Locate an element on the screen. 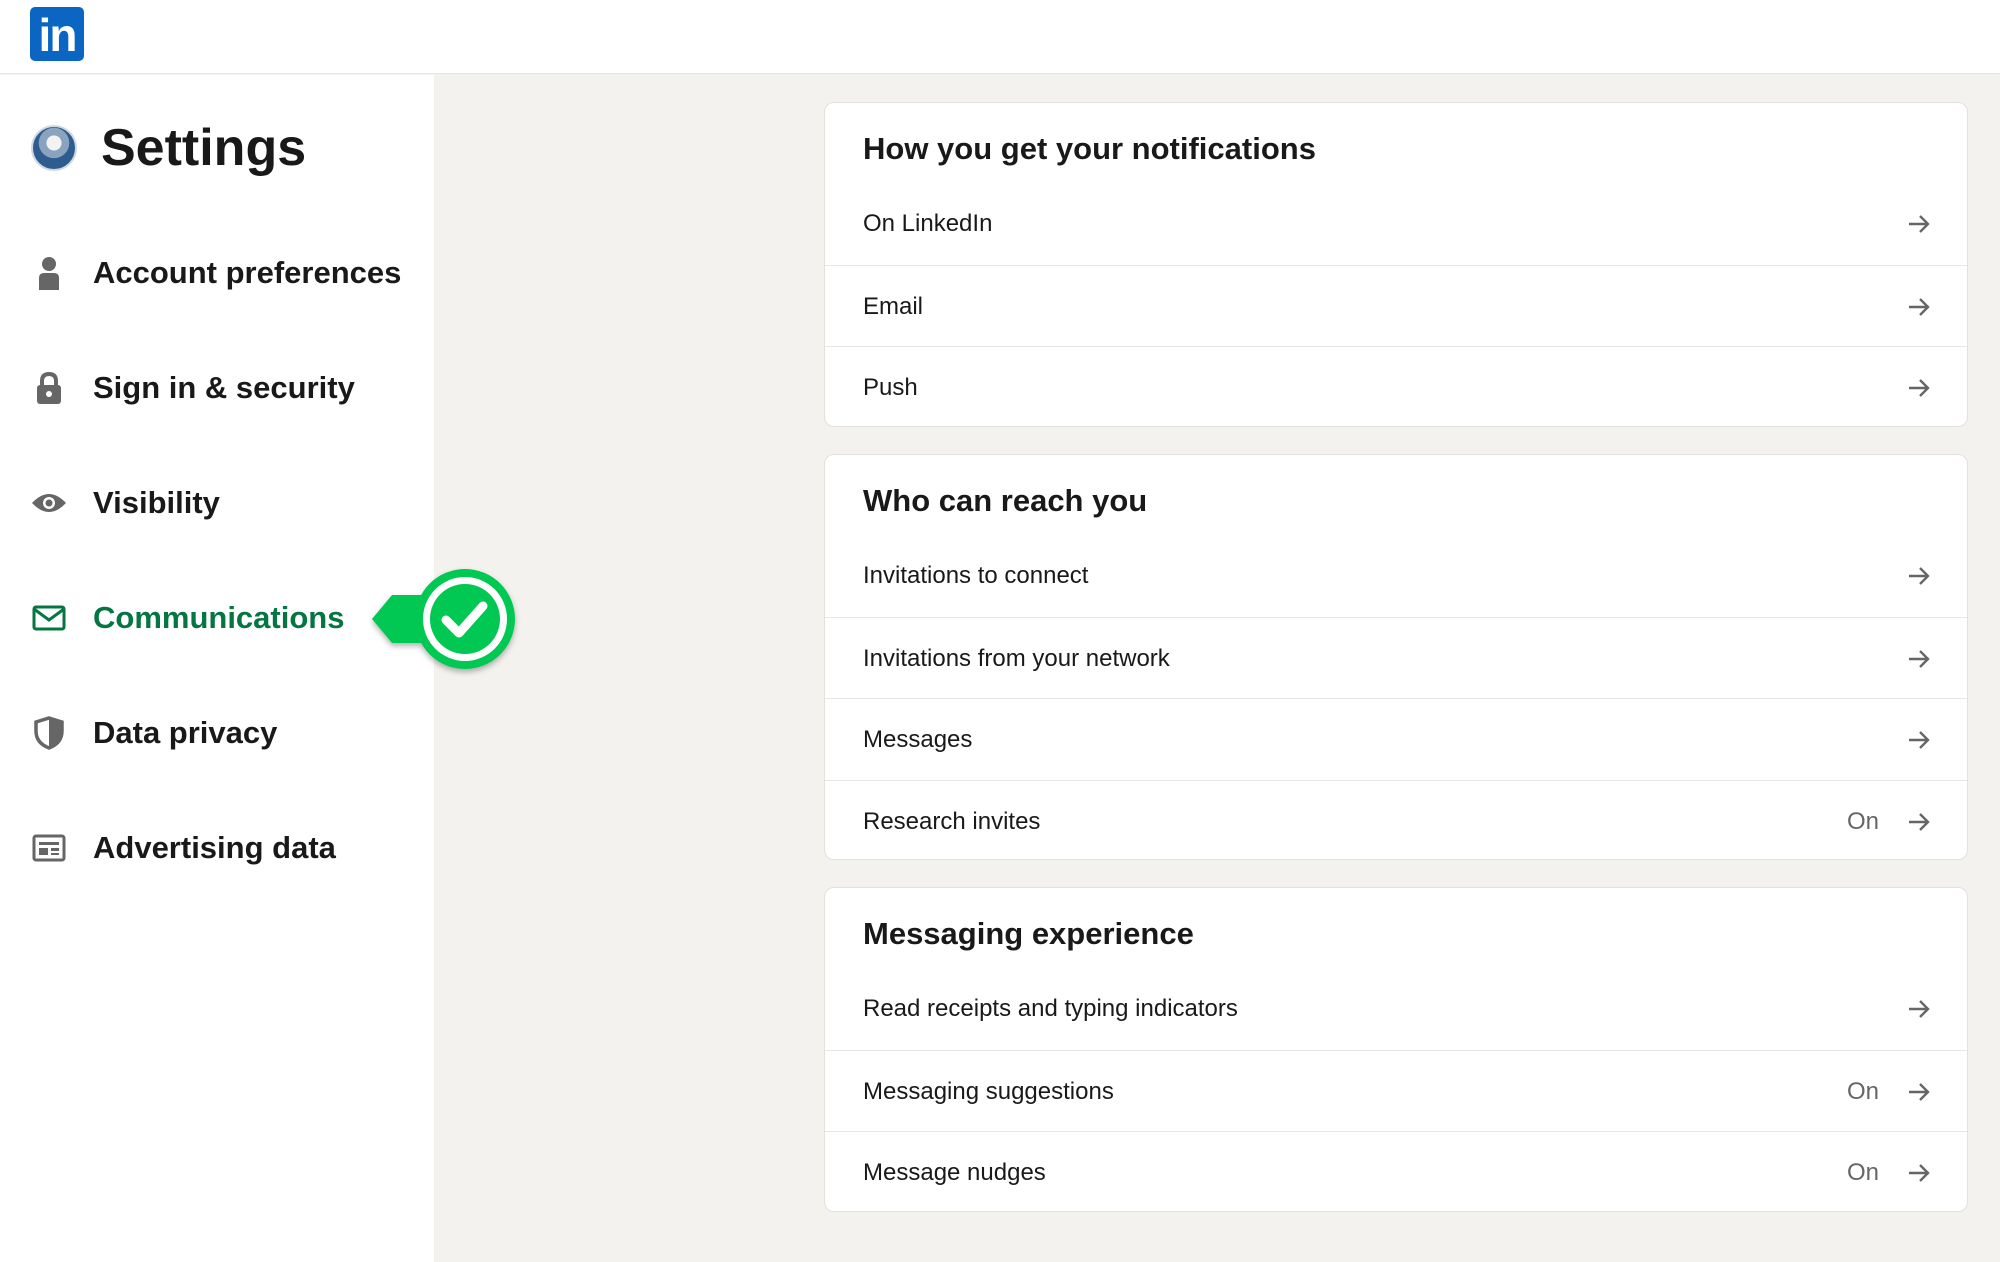 This screenshot has width=2000, height=1262. avatar is located at coordinates (54, 148).